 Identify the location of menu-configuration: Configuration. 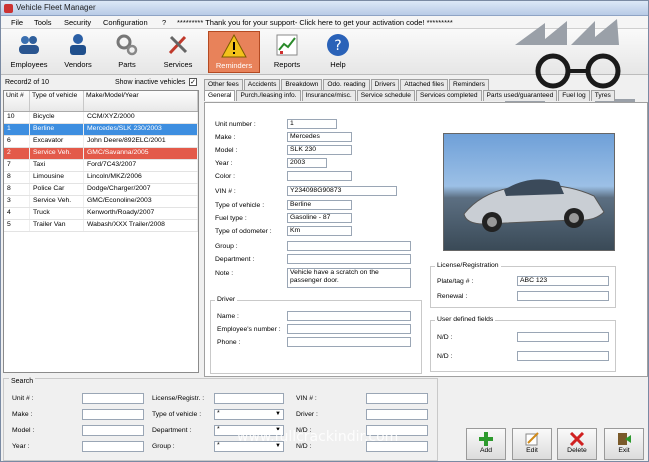
(125, 22).